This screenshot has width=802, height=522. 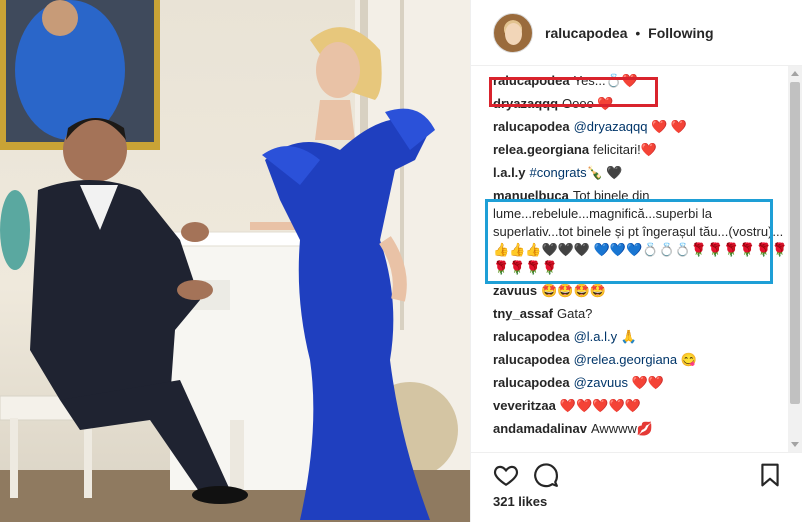 I want to click on comments-scrollbar, so click(x=795, y=259).